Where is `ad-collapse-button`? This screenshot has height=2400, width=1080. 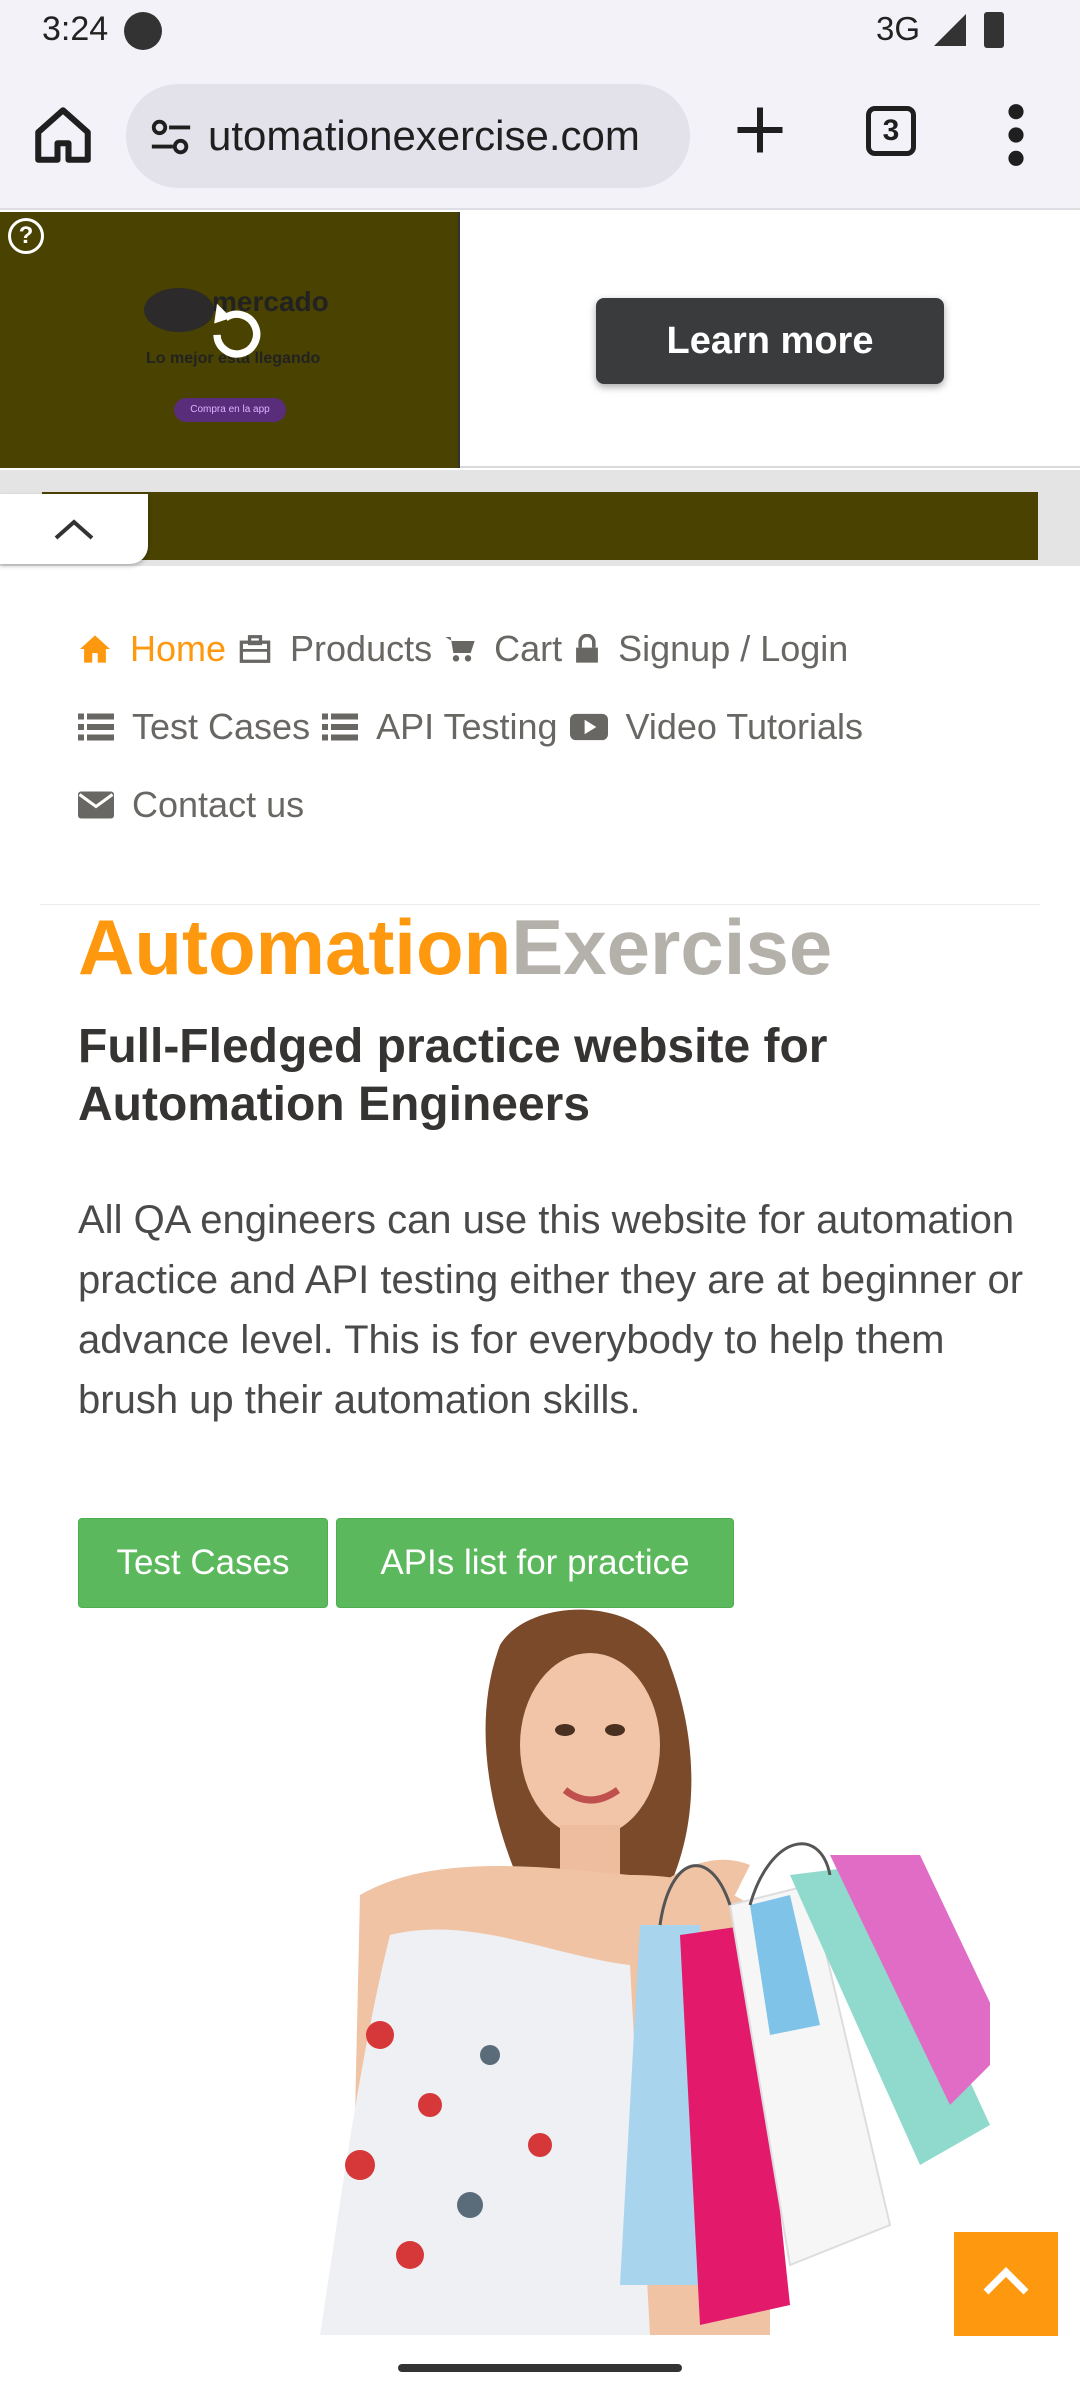
ad-collapse-button is located at coordinates (74, 529).